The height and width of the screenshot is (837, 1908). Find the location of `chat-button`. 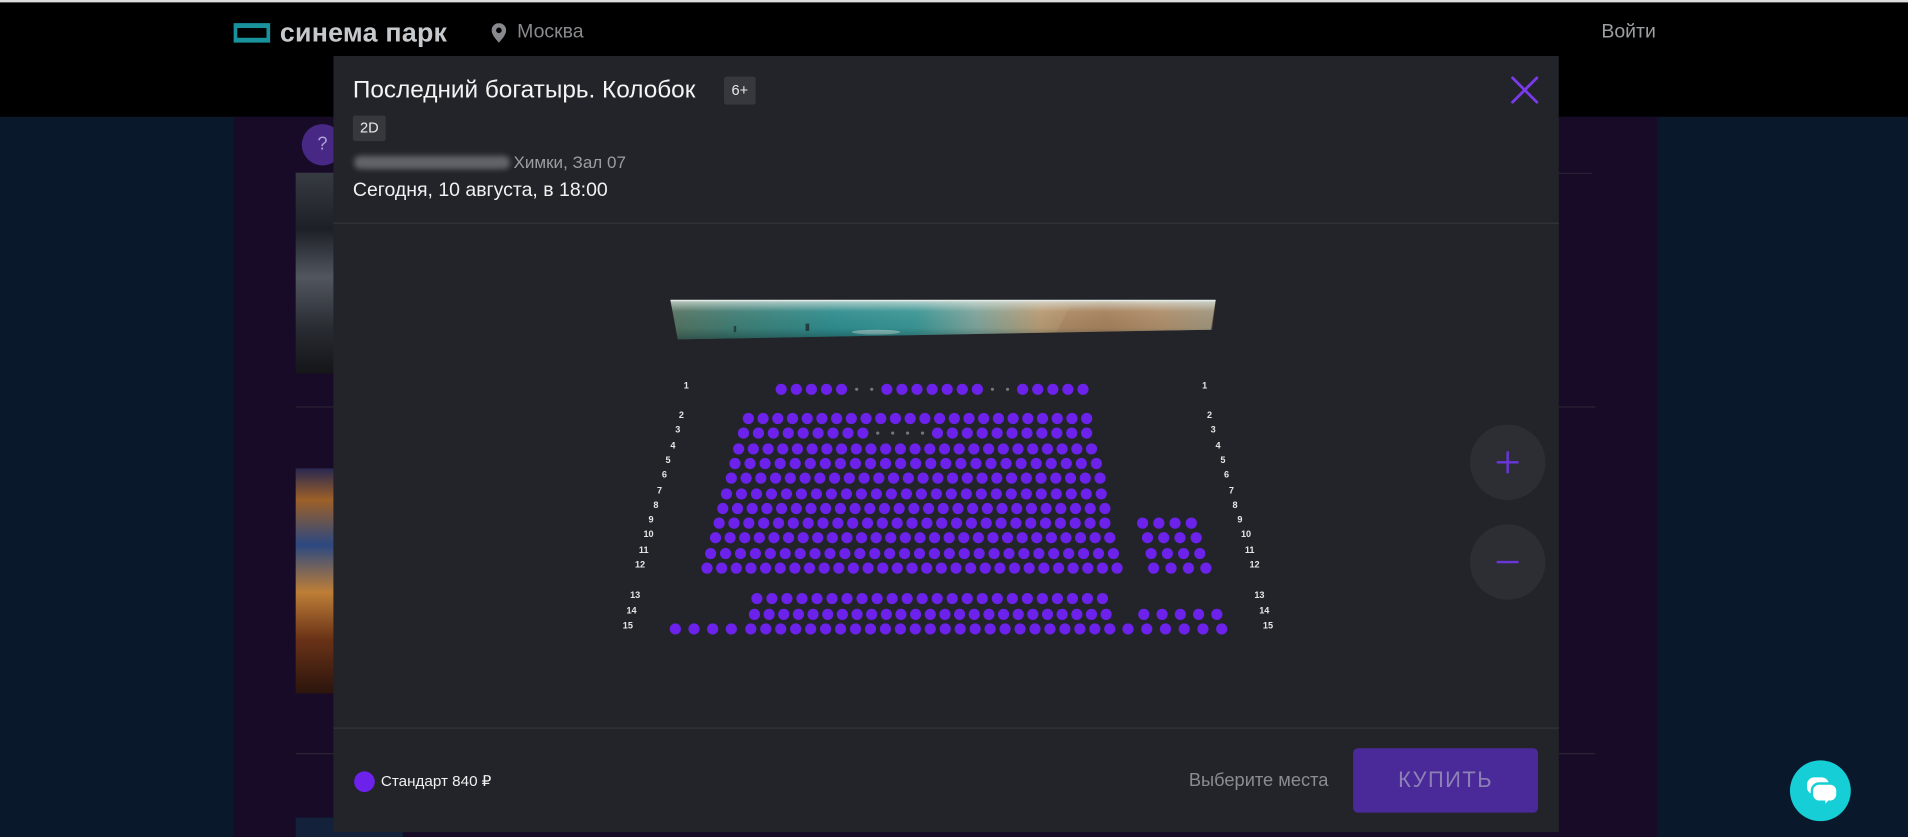

chat-button is located at coordinates (1820, 791).